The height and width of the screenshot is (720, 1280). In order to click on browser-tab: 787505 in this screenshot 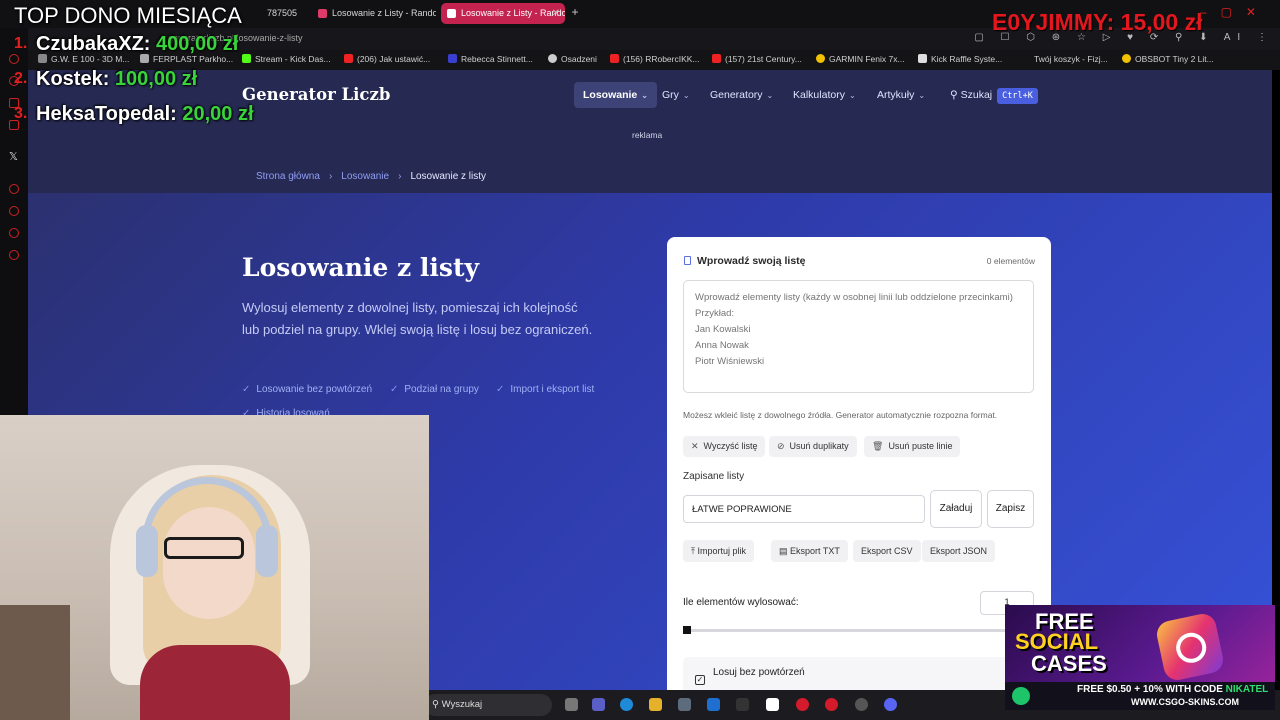, I will do `click(281, 13)`.